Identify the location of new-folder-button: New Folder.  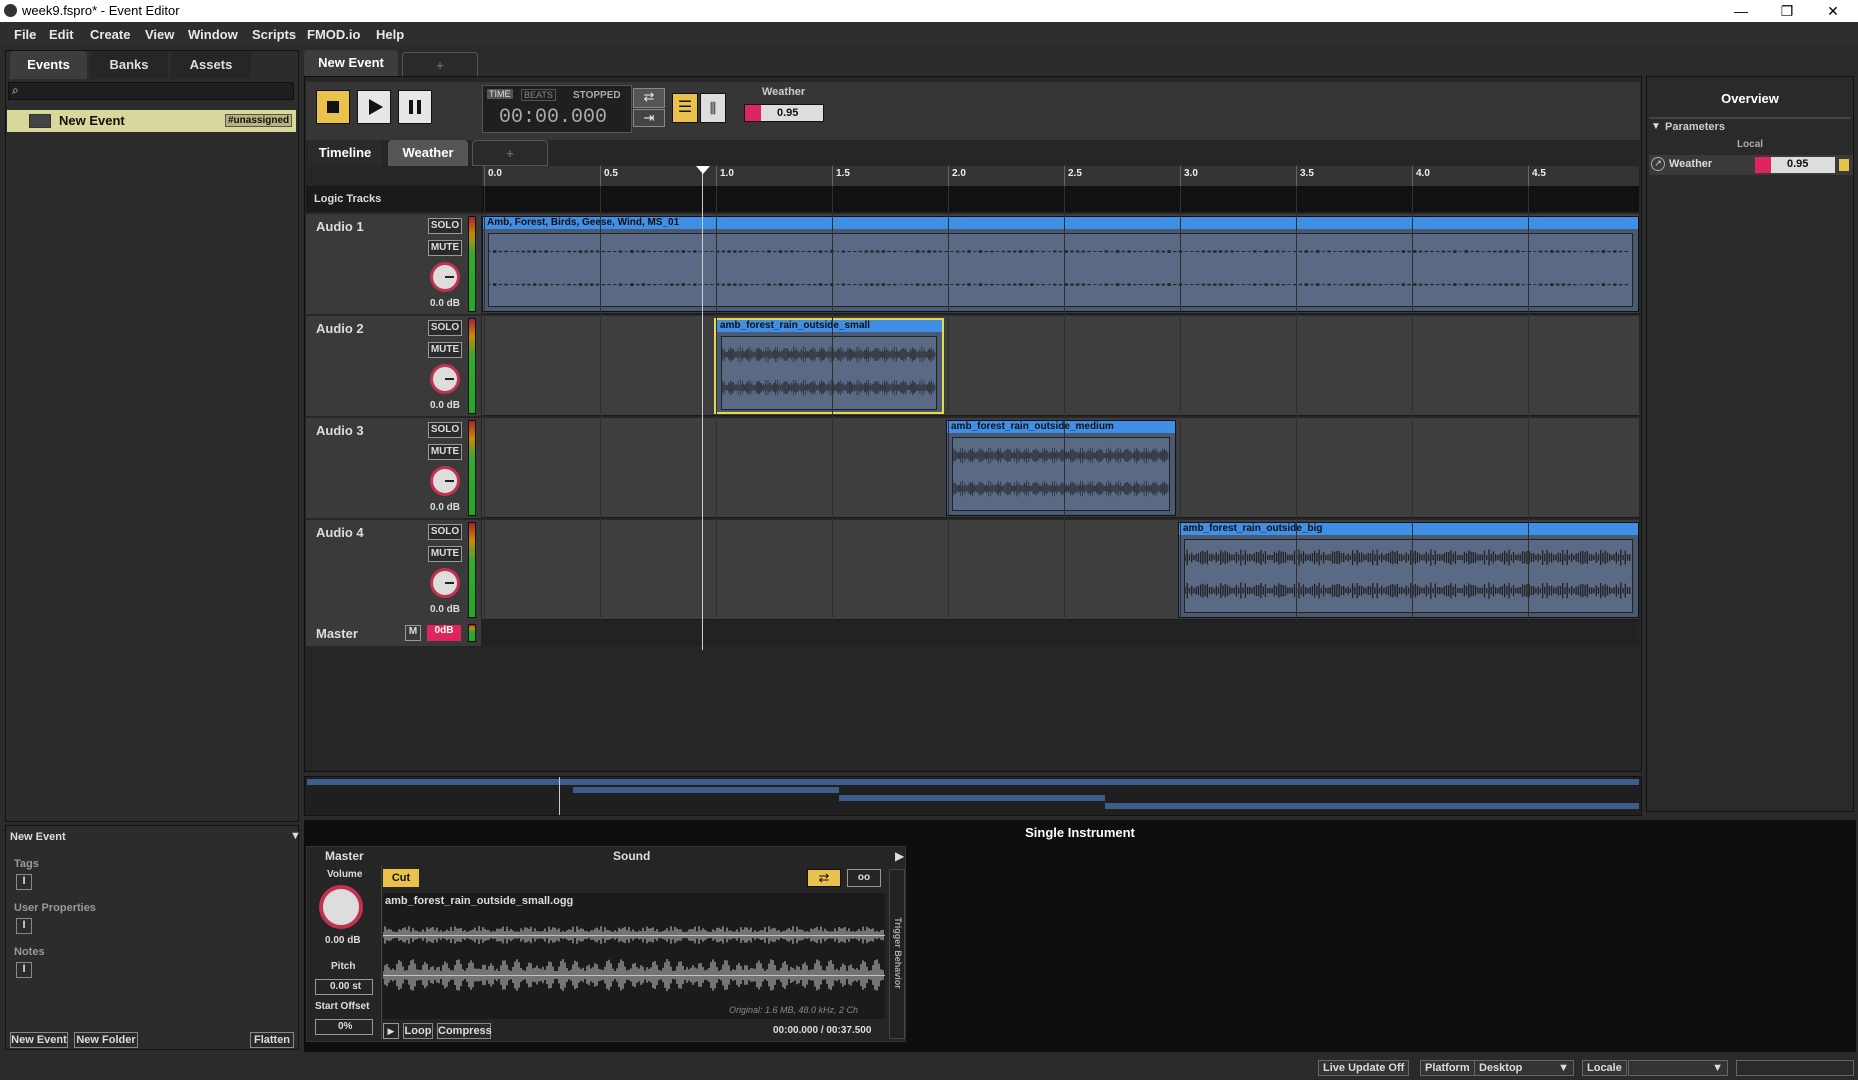
(106, 1040).